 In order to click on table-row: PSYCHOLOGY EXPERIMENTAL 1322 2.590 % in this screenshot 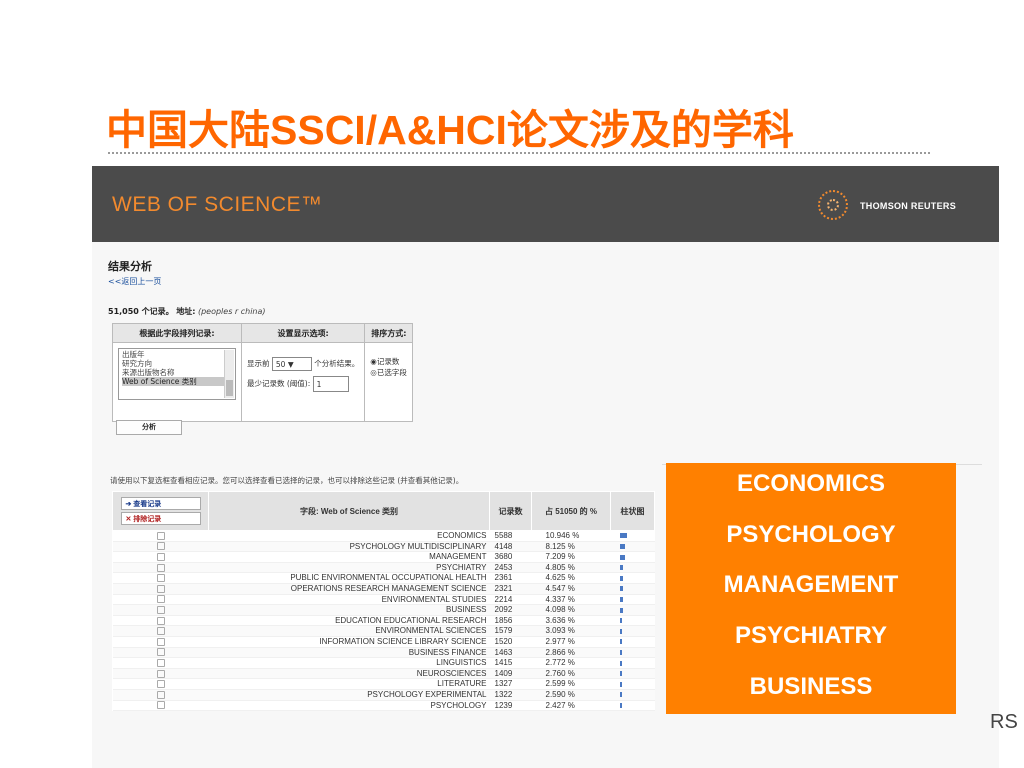, I will do `click(383, 695)`.